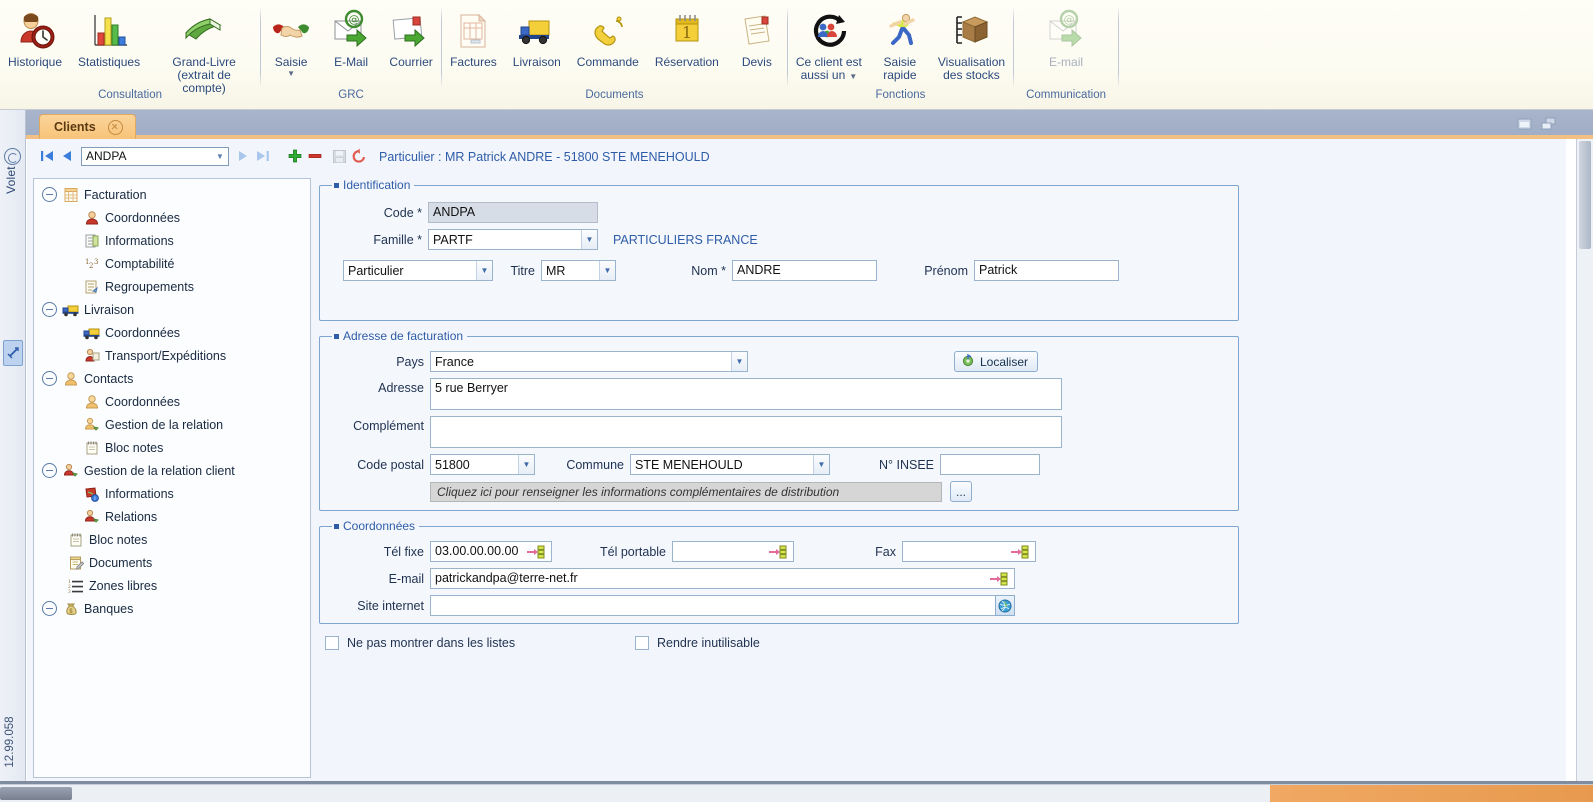 The height and width of the screenshot is (802, 1593). I want to click on tree-node-facturation-regroupements: Regroupements, so click(172, 286).